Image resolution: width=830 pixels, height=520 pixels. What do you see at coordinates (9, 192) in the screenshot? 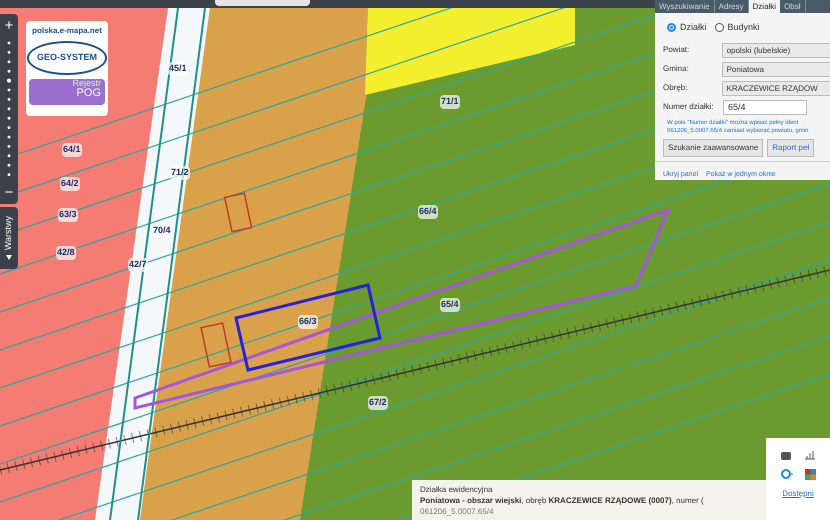
I see `zoom-out-button: −` at bounding box center [9, 192].